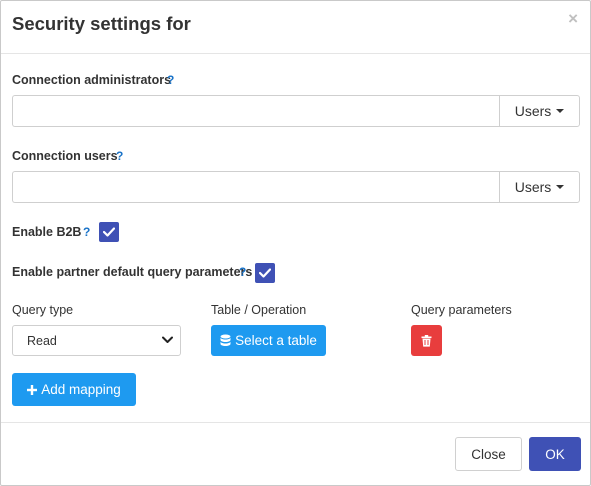 Image resolution: width=591 pixels, height=486 pixels. I want to click on close-icon: ×, so click(573, 18).